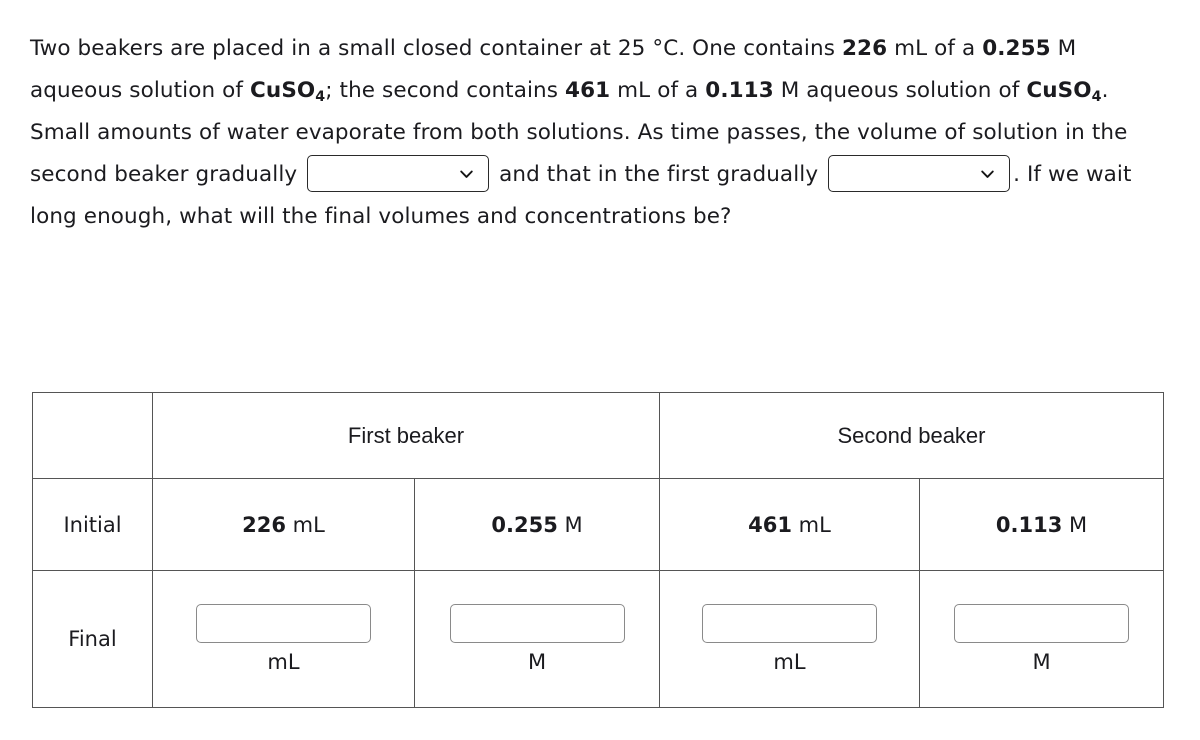 Image resolution: width=1200 pixels, height=740 pixels. Describe the element at coordinates (445, 90) in the screenshot. I see `question-text-segment-4: ; the second contains` at that location.